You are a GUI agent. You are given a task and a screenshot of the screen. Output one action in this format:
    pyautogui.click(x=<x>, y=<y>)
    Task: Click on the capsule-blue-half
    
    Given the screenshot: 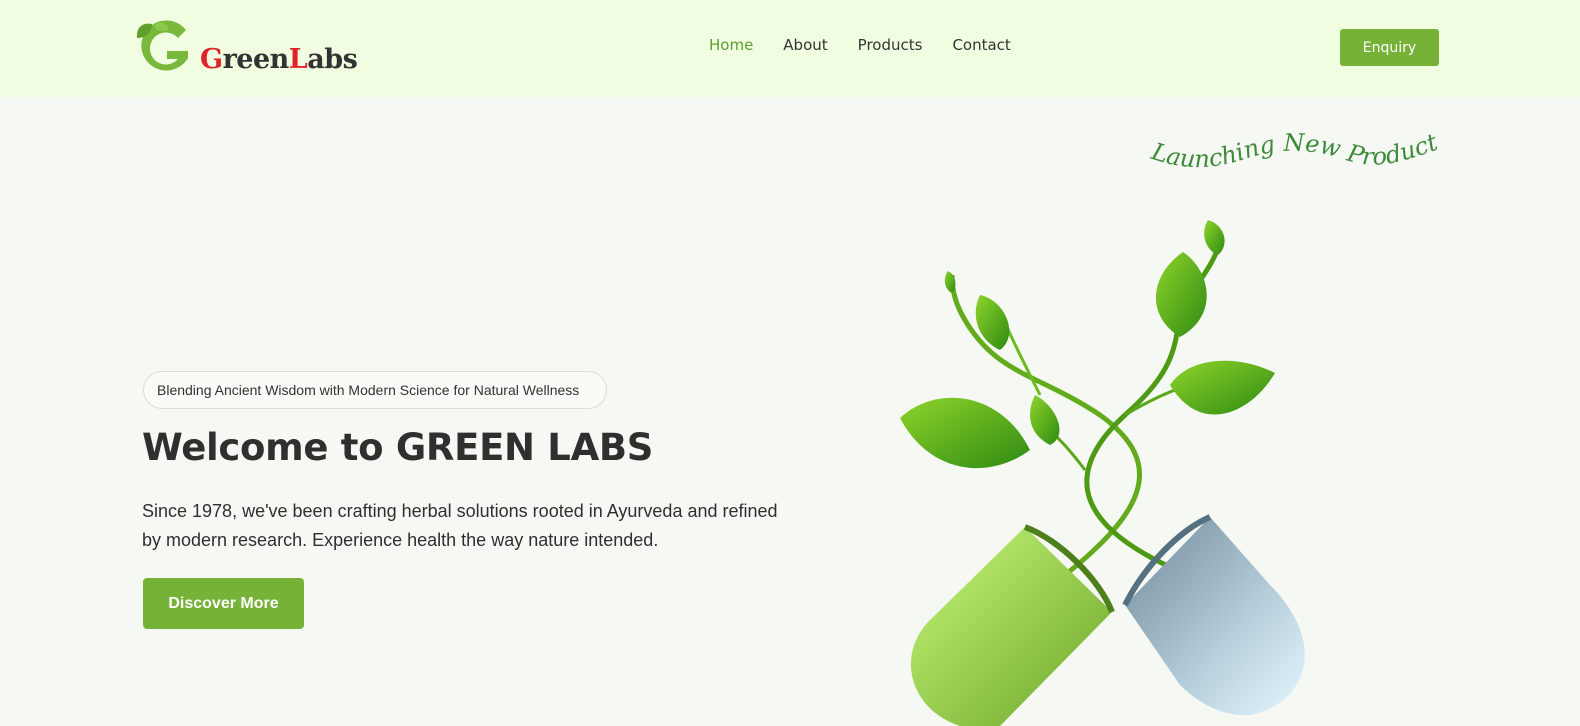 What is the action you would take?
    pyautogui.click(x=1215, y=616)
    